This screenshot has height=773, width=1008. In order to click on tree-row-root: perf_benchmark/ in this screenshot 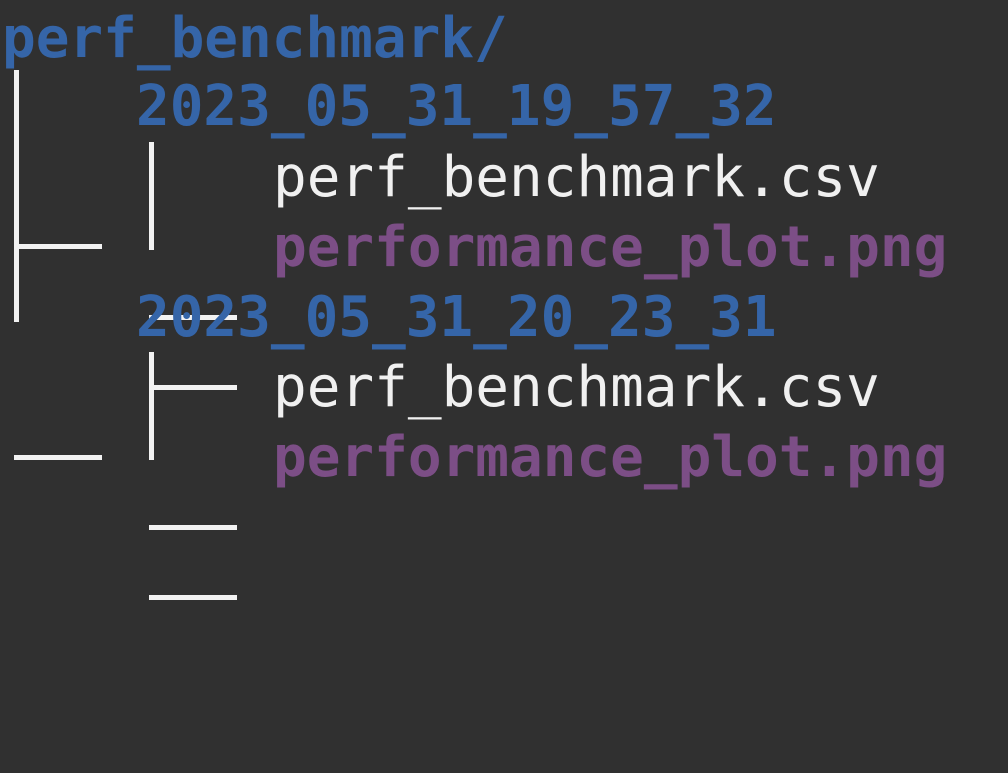, I will do `click(254, 39)`.